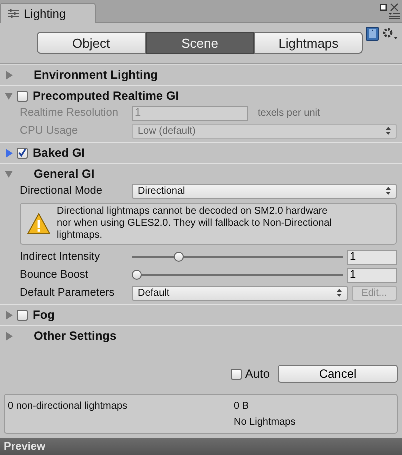 This screenshot has height=455, width=402. Describe the element at coordinates (338, 374) in the screenshot. I see `cancel-button: Cancel` at that location.